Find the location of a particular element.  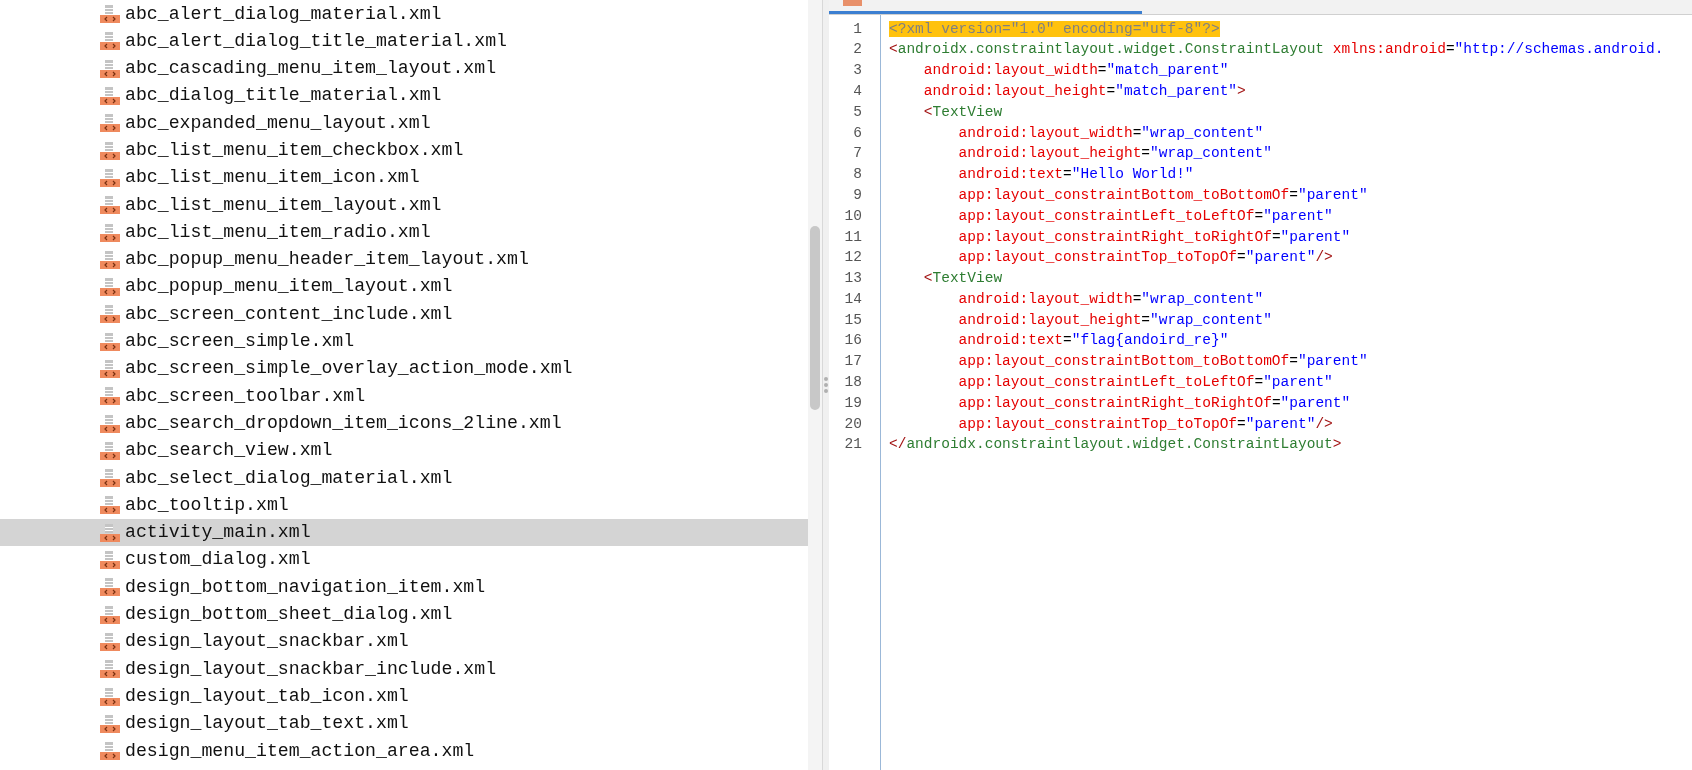

file-name: design_menu_item_action_area.xml is located at coordinates (300, 751).